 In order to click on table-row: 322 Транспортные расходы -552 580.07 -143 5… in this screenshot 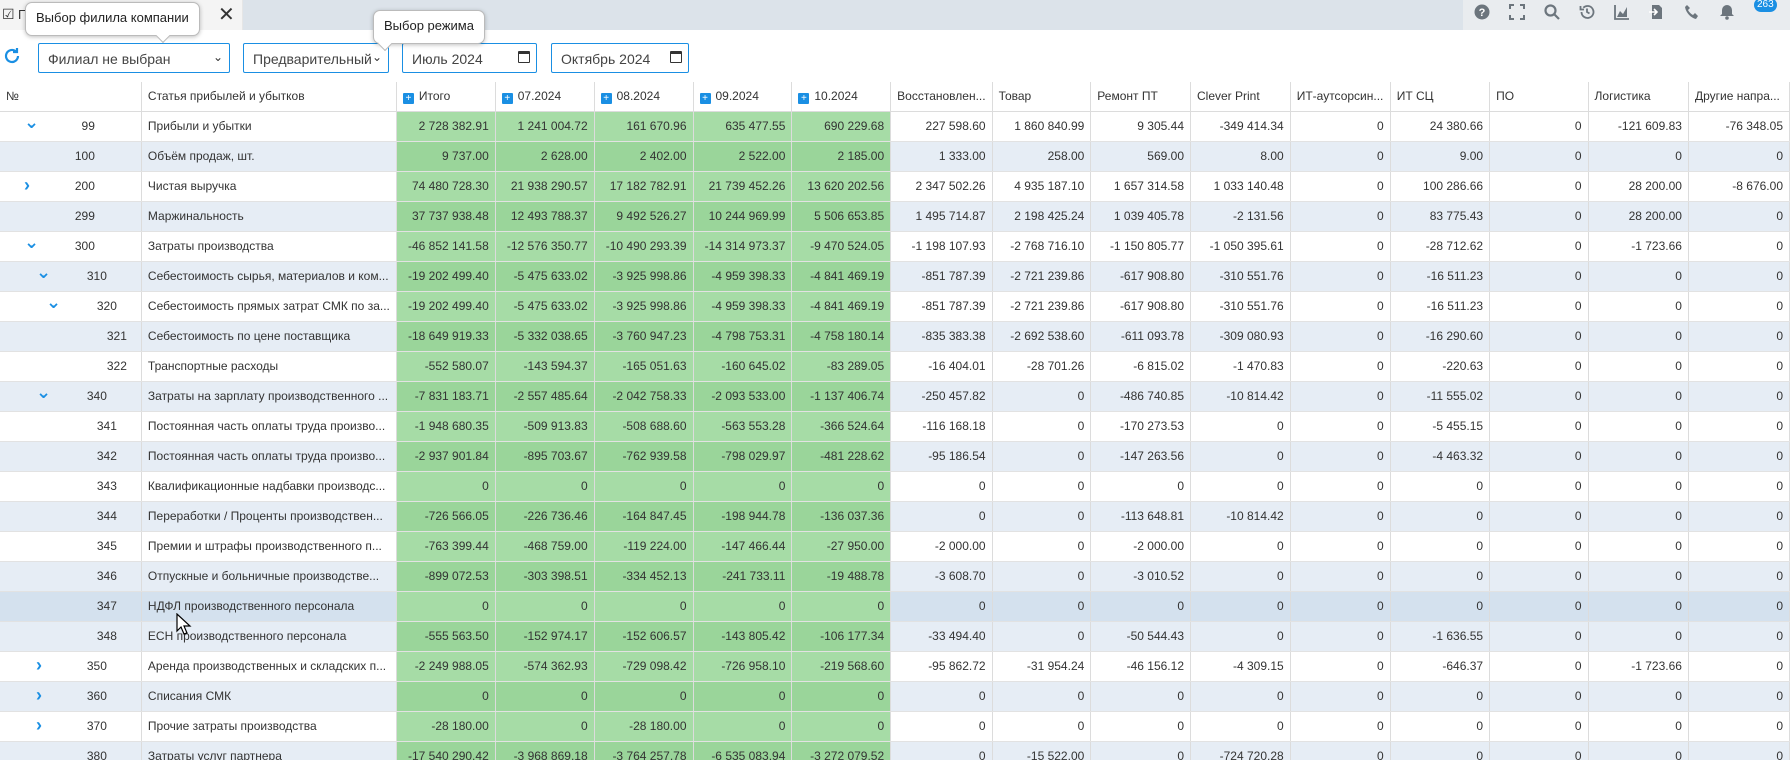, I will do `click(895, 366)`.